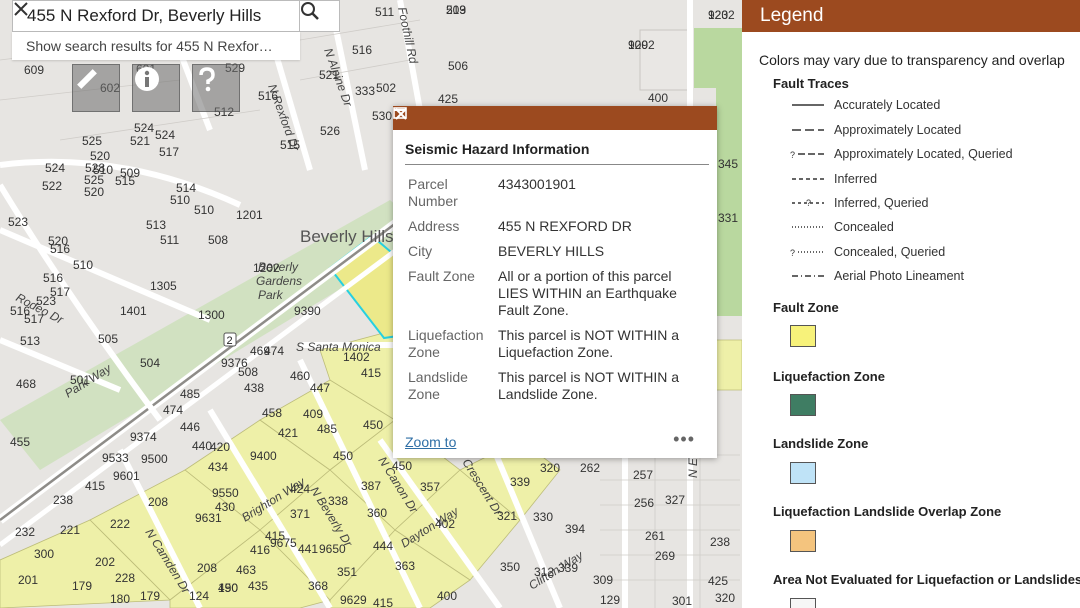 This screenshot has height=608, width=1080. Describe the element at coordinates (44, 554) in the screenshot. I see `parcel-number-label: 300` at that location.